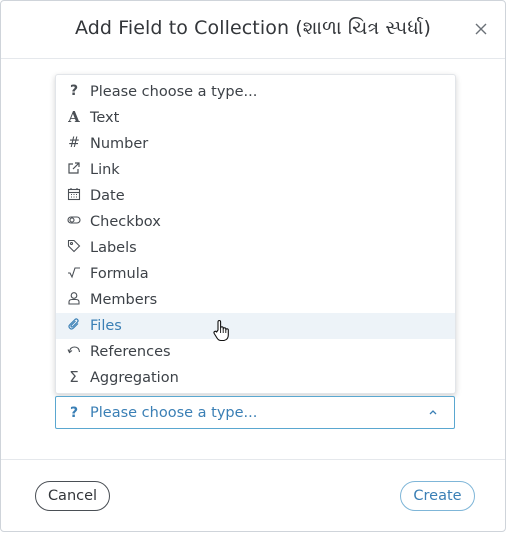 The height and width of the screenshot is (534, 508). I want to click on menu-item-label: References, so click(130, 352).